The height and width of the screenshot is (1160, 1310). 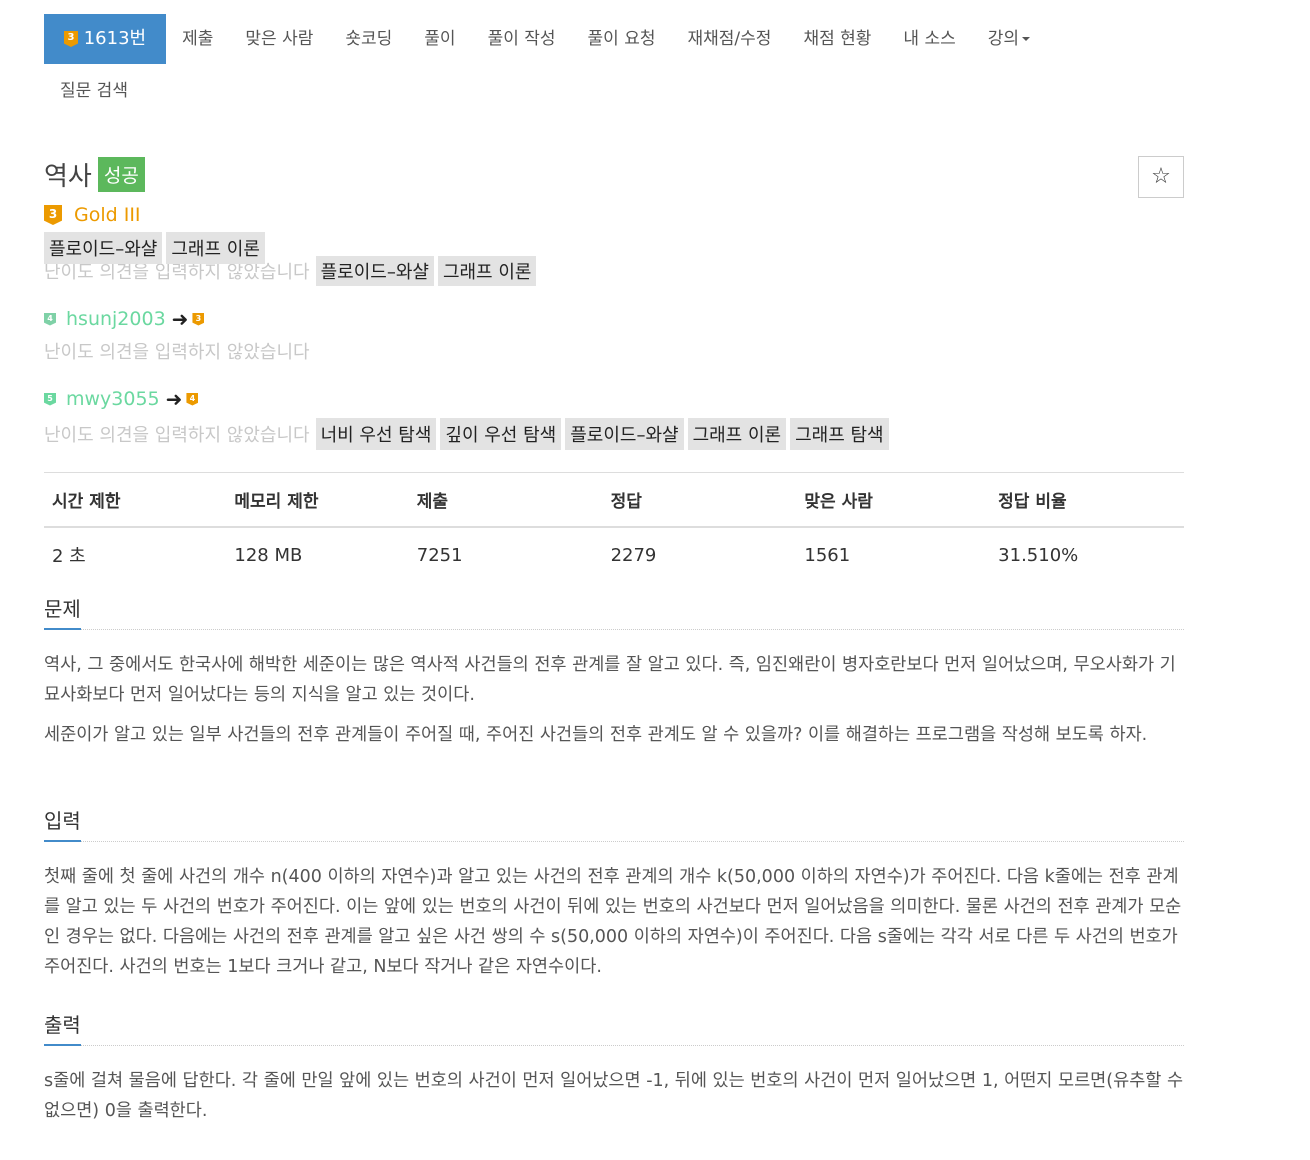 What do you see at coordinates (1003, 39) in the screenshot?
I see `nav-item-lectures-label: 강의` at bounding box center [1003, 39].